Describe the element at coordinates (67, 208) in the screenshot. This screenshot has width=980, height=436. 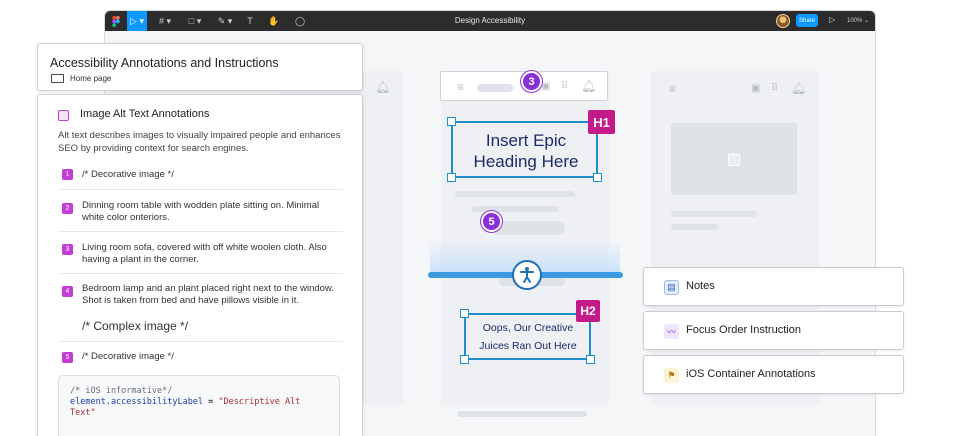
I see `item-number-badge: 2` at that location.